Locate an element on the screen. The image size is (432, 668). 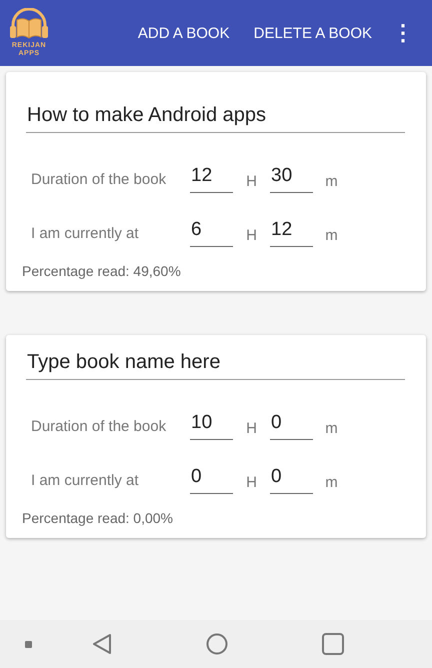
hours-field: 10 is located at coordinates (211, 426).